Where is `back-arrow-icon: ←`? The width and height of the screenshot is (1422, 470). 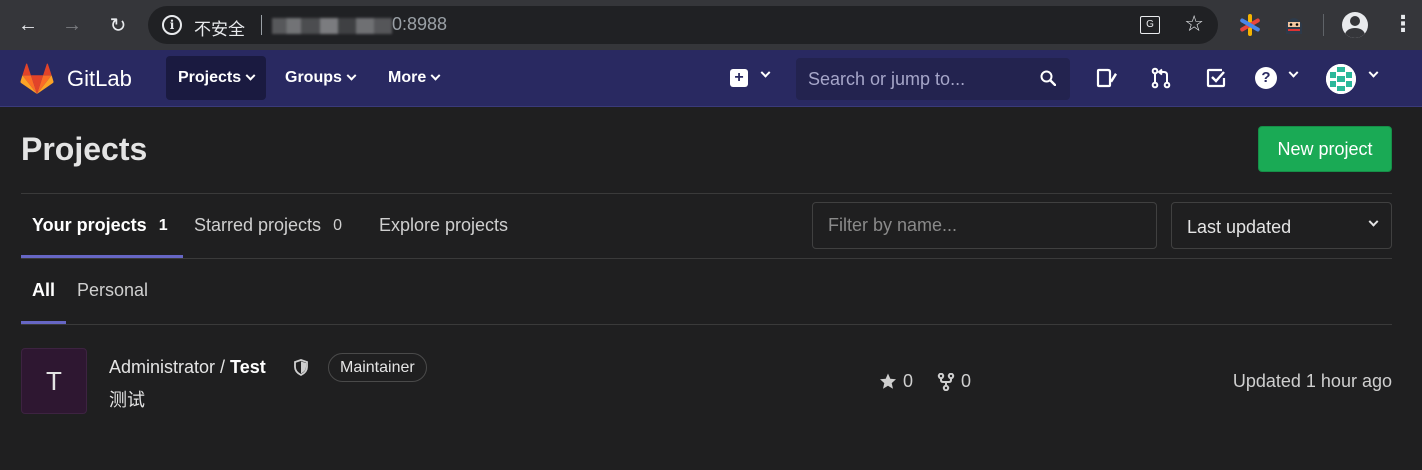 back-arrow-icon: ← is located at coordinates (28, 25).